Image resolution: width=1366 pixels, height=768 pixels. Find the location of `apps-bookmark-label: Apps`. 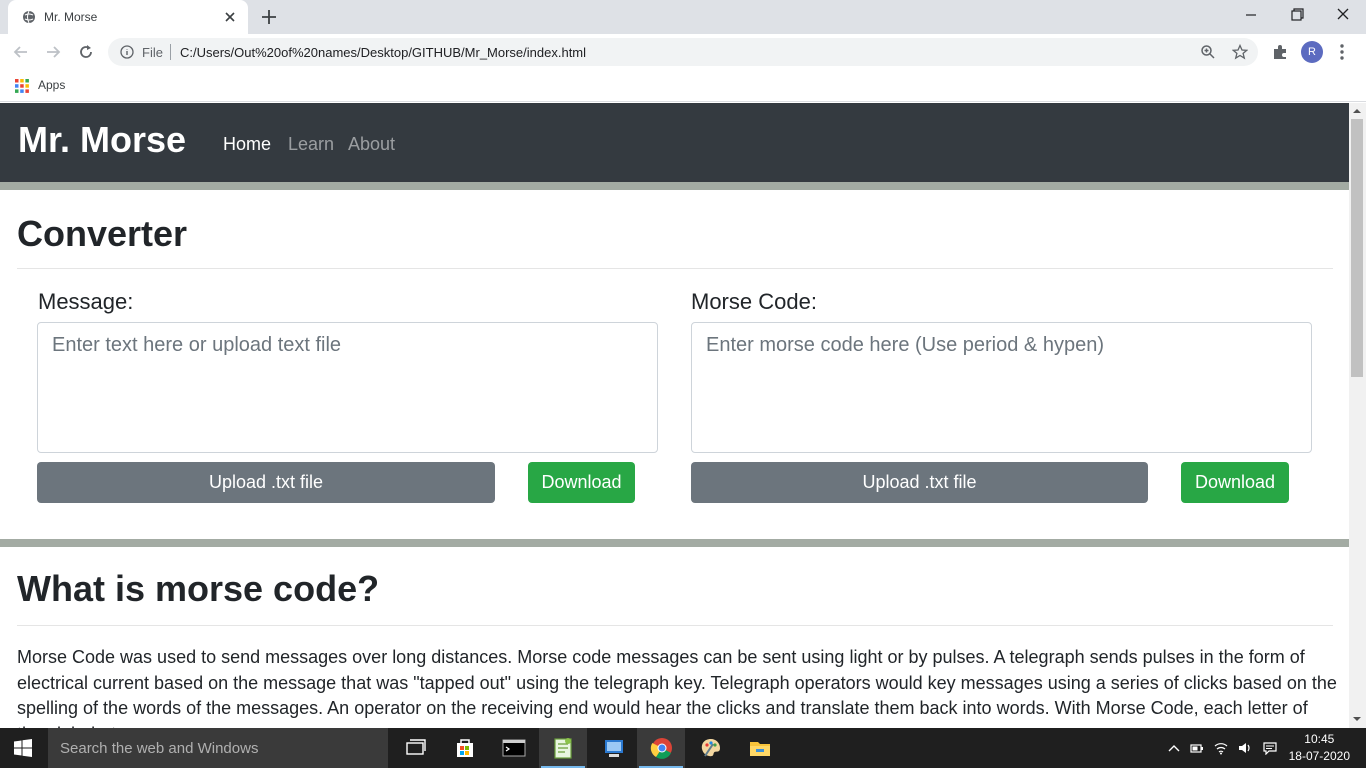

apps-bookmark-label: Apps is located at coordinates (51, 85).